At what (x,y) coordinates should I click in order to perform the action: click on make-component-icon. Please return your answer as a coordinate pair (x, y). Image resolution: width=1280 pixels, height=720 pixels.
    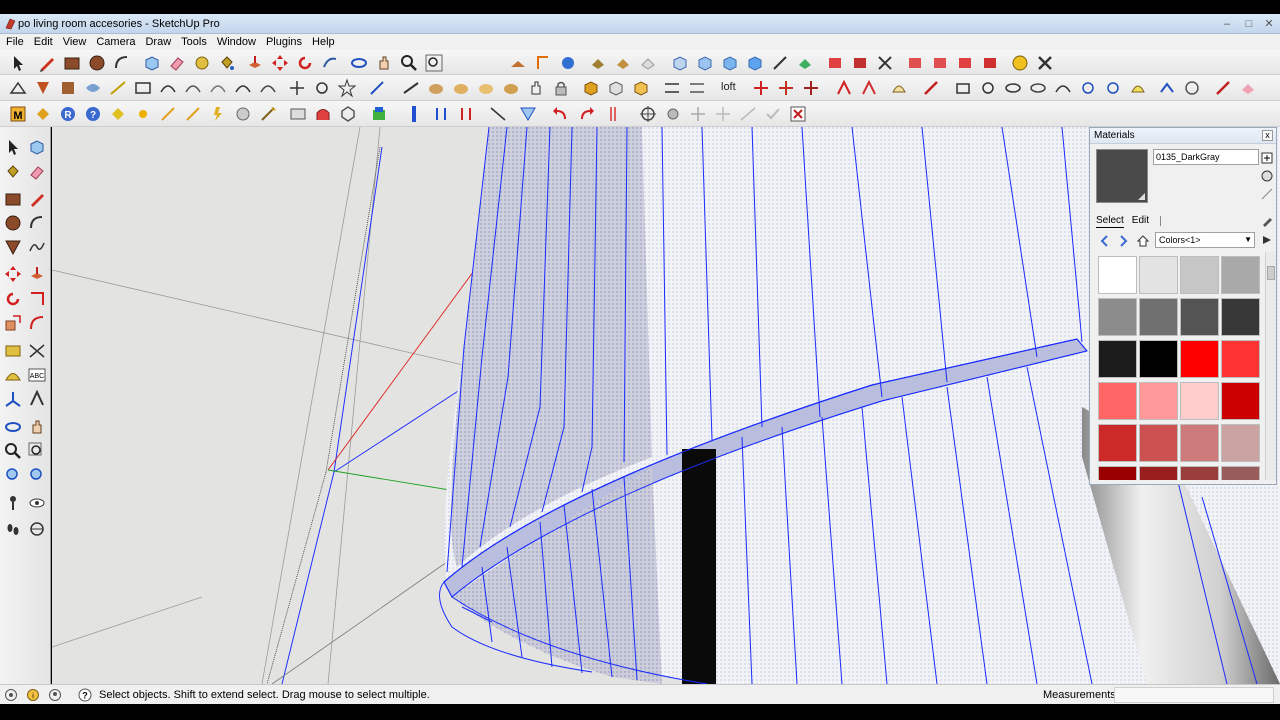
    Looking at the image, I should click on (152, 63).